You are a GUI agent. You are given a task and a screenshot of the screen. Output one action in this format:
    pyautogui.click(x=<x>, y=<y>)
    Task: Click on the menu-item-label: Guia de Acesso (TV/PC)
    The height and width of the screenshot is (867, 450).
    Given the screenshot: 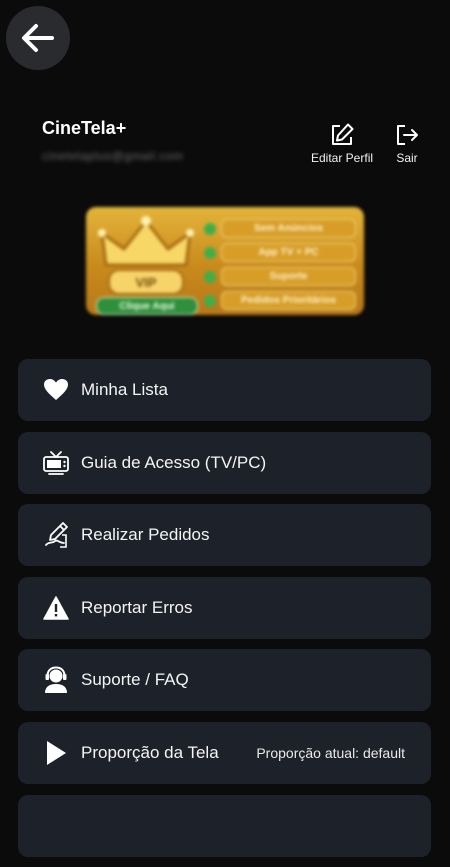 What is the action you would take?
    pyautogui.click(x=174, y=462)
    